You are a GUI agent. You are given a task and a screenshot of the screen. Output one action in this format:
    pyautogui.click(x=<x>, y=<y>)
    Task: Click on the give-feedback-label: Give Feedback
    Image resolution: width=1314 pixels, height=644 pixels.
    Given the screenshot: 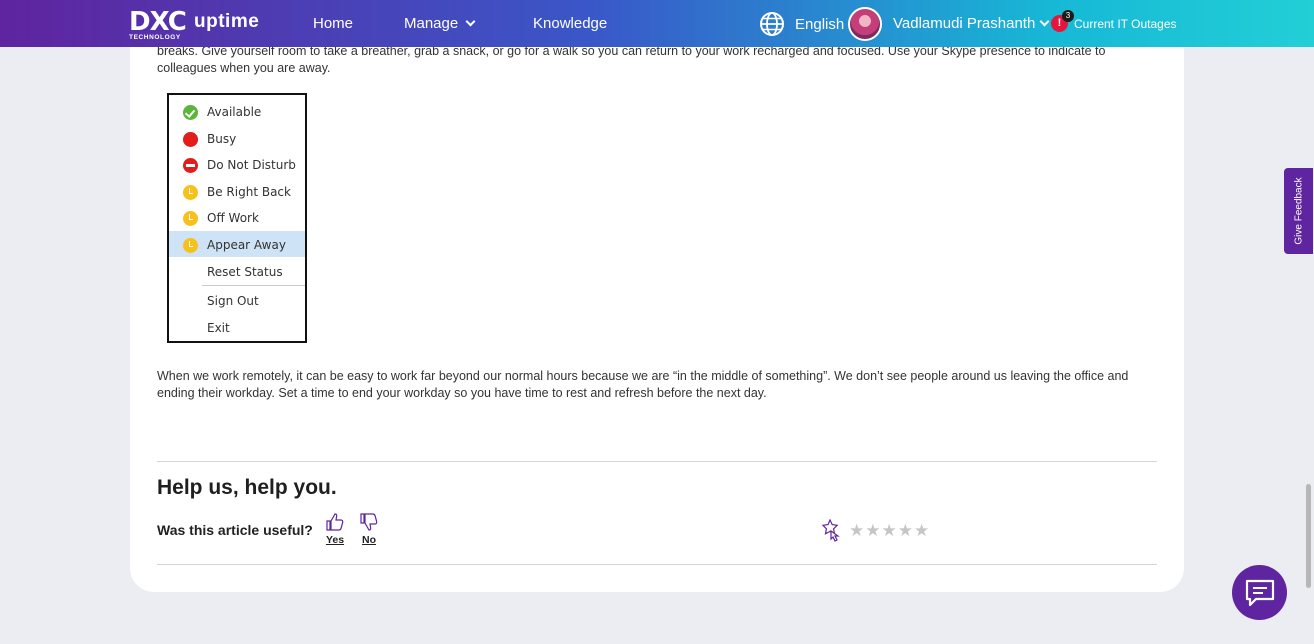 What is the action you would take?
    pyautogui.click(x=1298, y=211)
    